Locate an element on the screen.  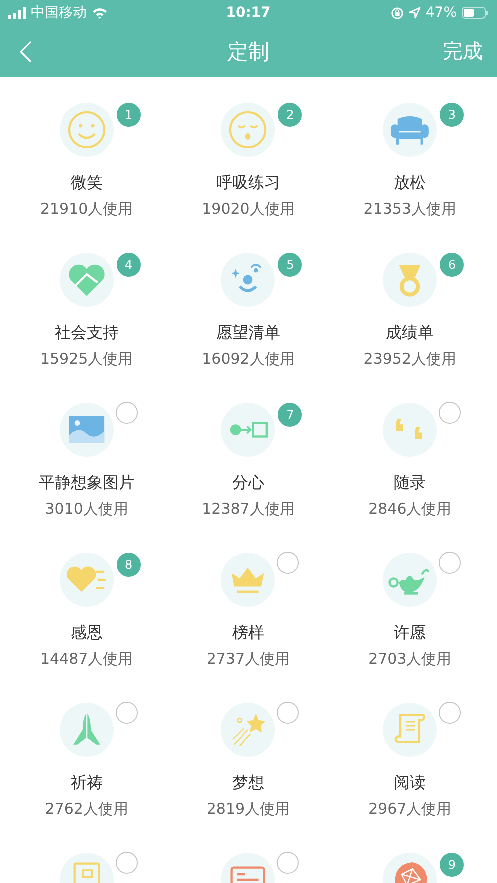
item-name: 放松 is located at coordinates (410, 183).